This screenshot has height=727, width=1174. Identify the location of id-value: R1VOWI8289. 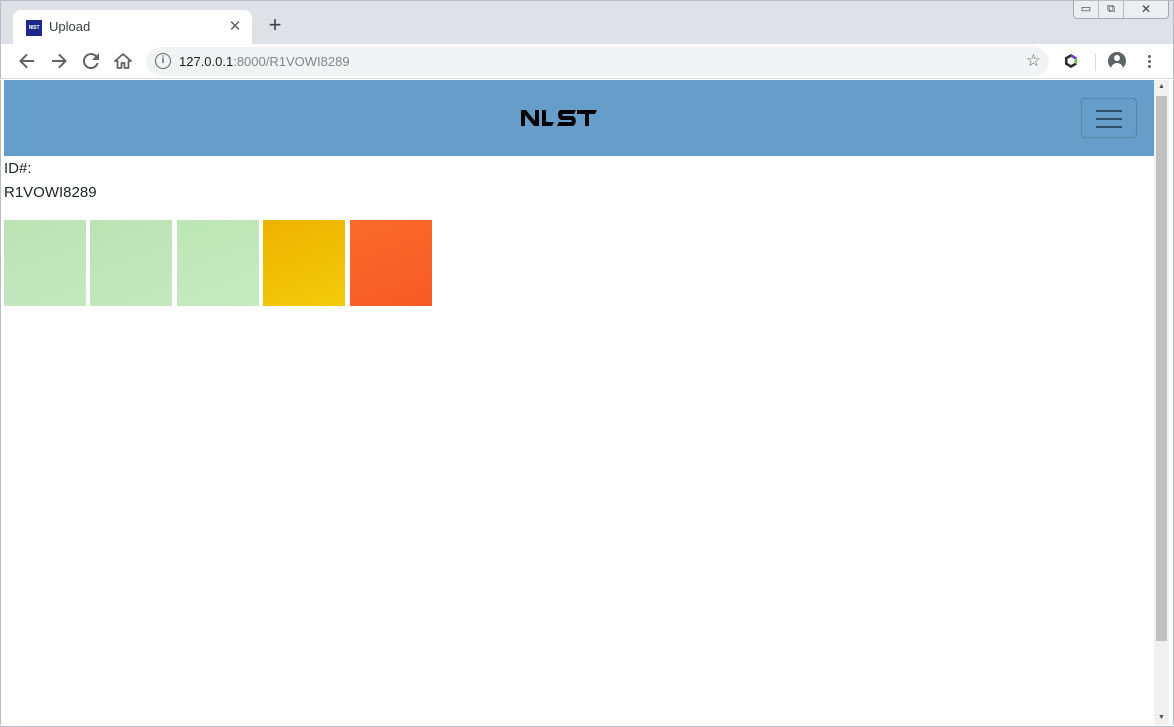
(50, 192).